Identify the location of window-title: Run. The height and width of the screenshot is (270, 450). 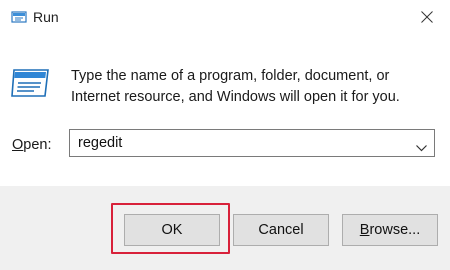
(46, 17).